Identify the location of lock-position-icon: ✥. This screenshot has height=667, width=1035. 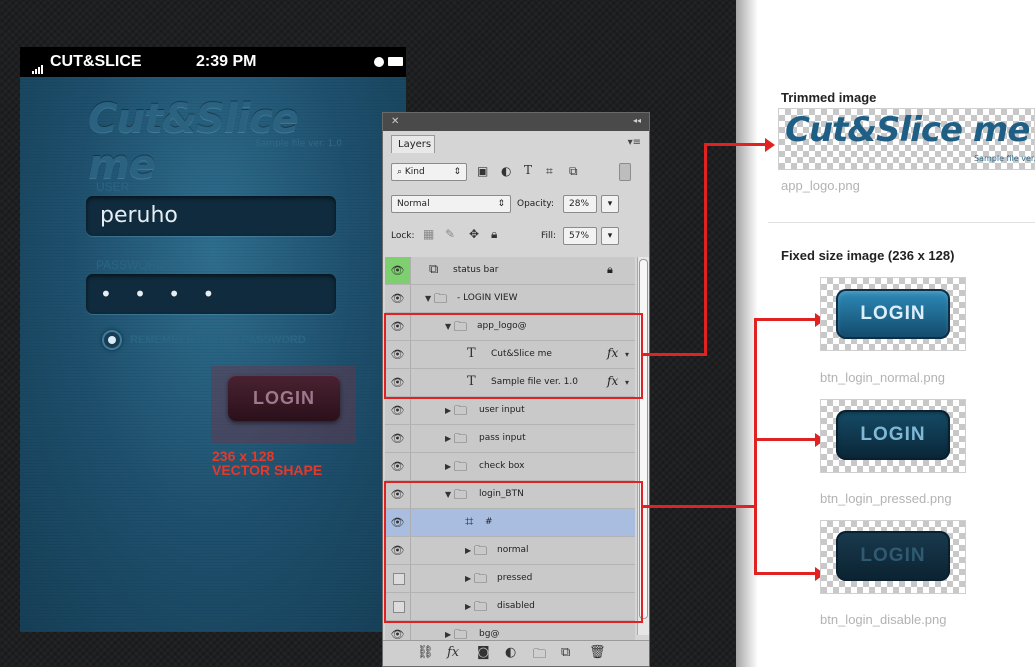
(474, 234).